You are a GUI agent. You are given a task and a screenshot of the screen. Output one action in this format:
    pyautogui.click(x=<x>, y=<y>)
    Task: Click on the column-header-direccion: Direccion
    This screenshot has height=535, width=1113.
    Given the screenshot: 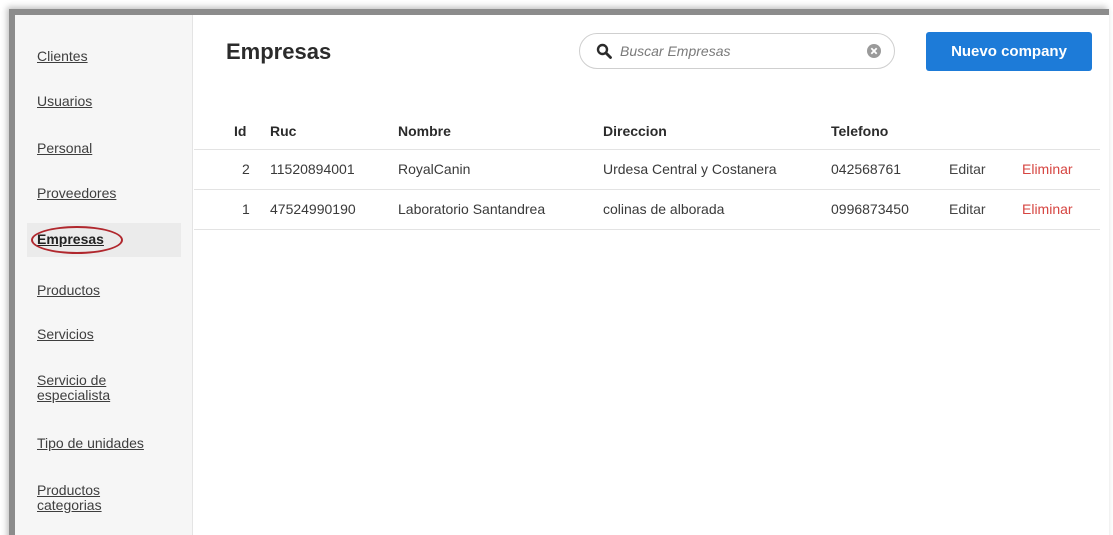 What is the action you would take?
    pyautogui.click(x=635, y=130)
    